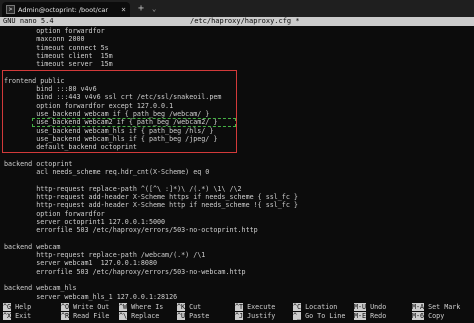 Image resolution: width=474 pixels, height=323 pixels. I want to click on shortcut-copy: M-6 Copy, so click(428, 316).